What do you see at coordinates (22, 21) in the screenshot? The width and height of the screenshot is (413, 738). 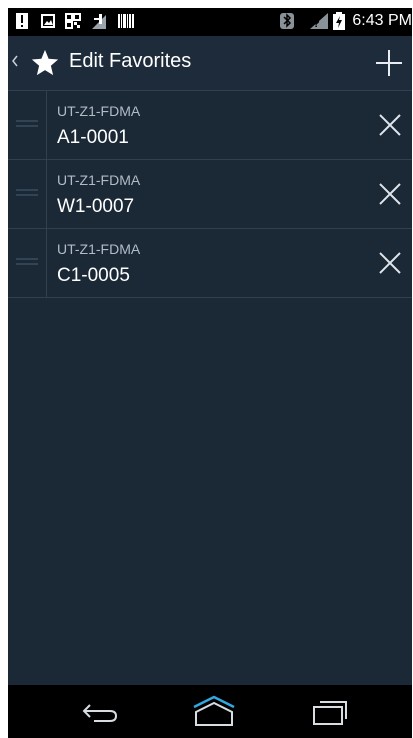 I see `alert-icon` at bounding box center [22, 21].